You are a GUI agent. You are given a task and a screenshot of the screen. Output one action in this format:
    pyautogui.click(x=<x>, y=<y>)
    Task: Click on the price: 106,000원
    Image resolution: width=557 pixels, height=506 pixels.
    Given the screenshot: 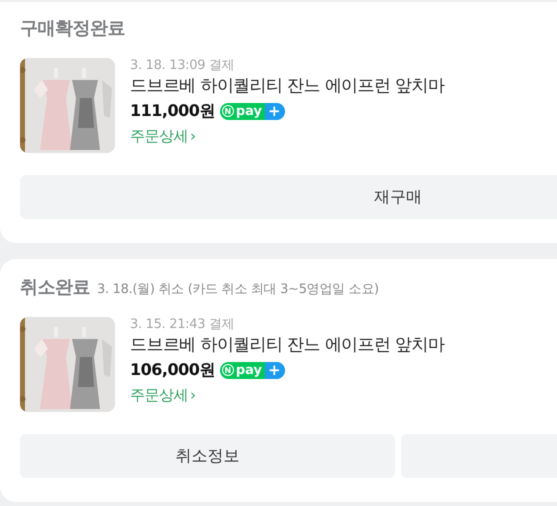 What is the action you would take?
    pyautogui.click(x=172, y=370)
    